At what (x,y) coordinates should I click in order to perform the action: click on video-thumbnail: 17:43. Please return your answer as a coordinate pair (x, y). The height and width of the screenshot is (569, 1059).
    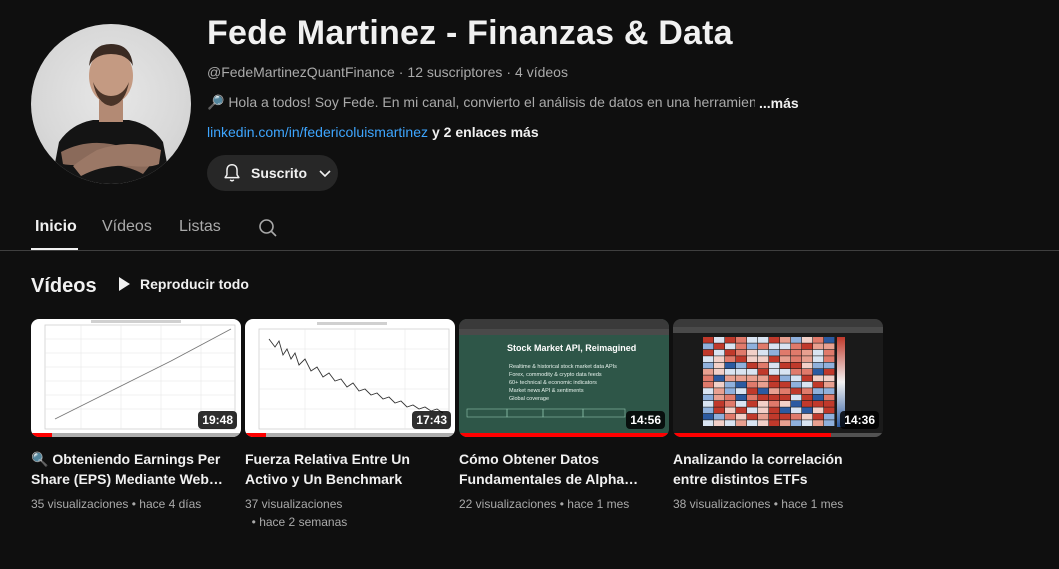
    Looking at the image, I should click on (350, 378).